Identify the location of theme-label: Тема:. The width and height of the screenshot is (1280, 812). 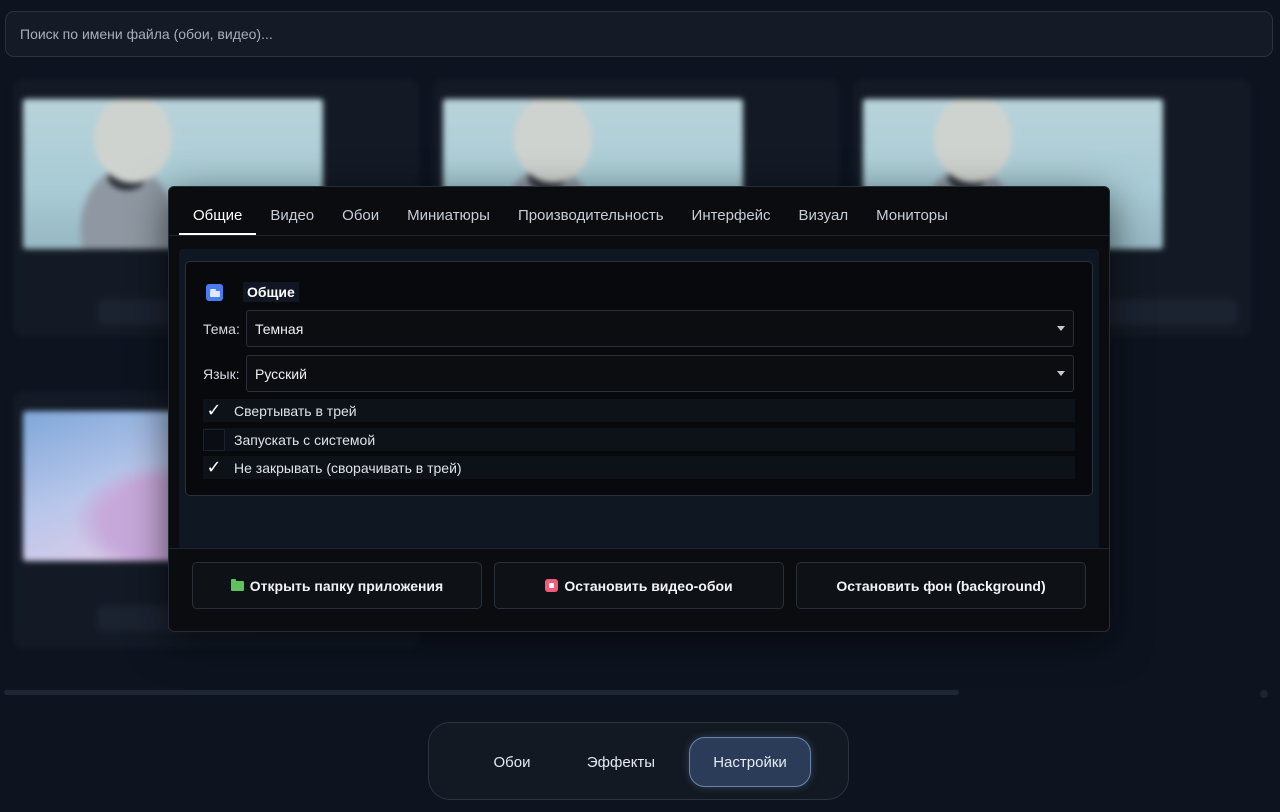
(221, 328).